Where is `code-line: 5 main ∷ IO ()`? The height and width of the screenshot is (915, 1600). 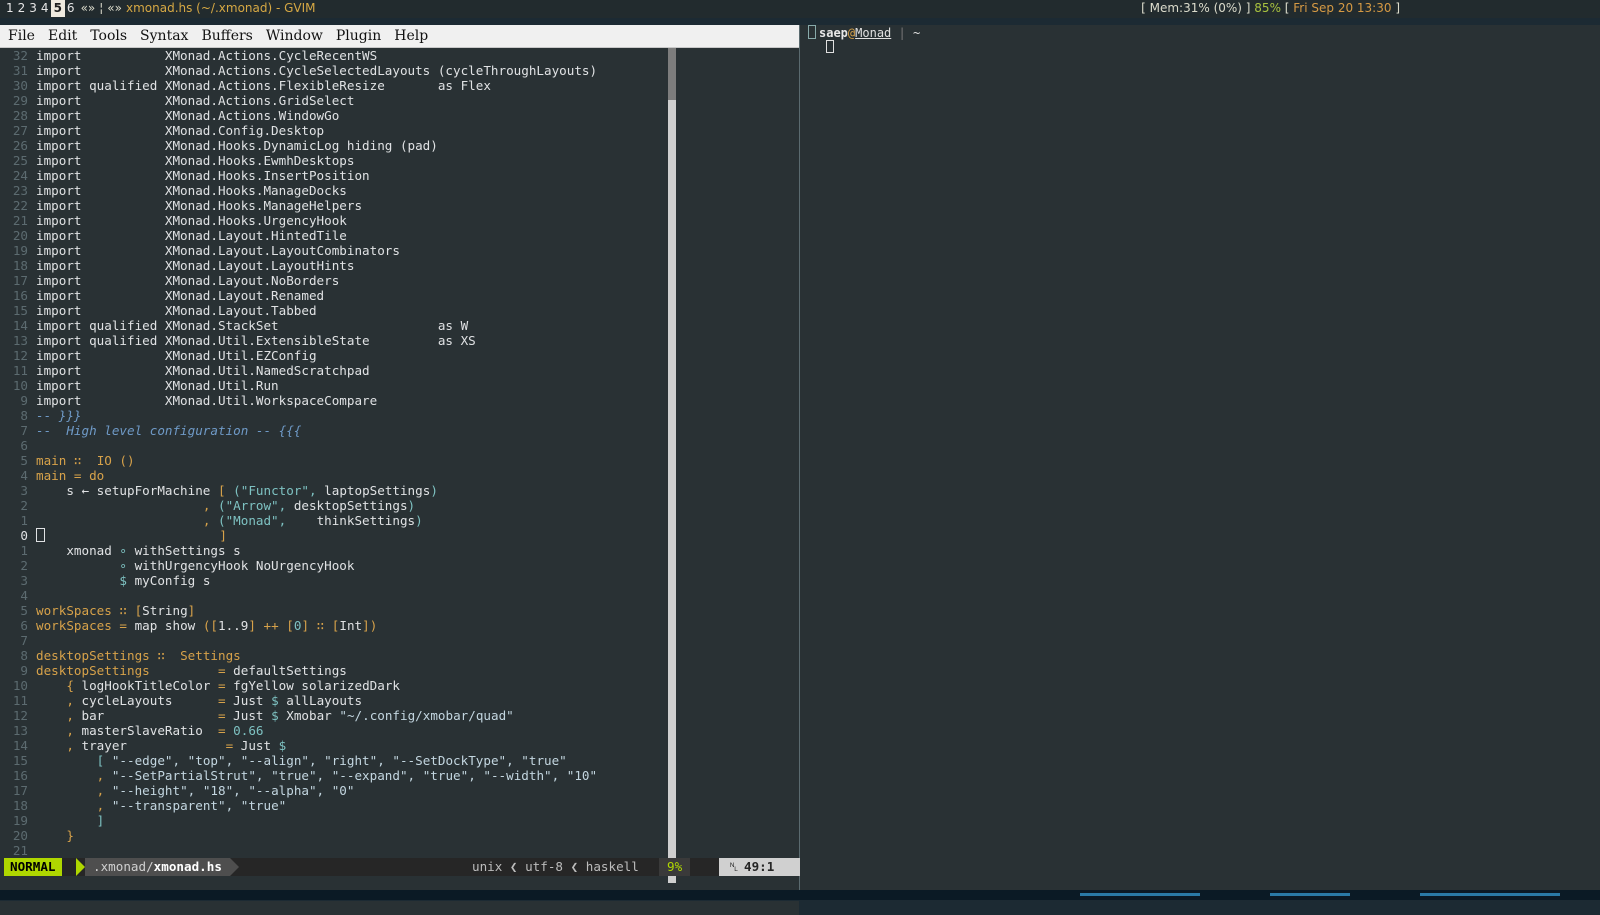
code-line: 5 main ∷ IO () is located at coordinates (335, 460).